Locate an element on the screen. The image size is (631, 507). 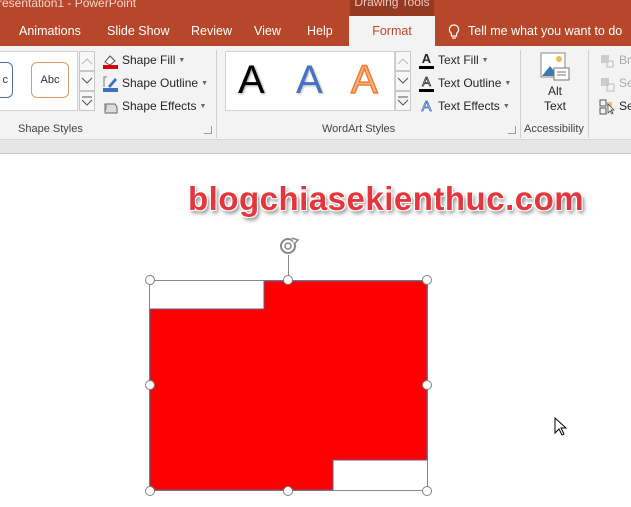
resize-handle-top is located at coordinates (288, 280).